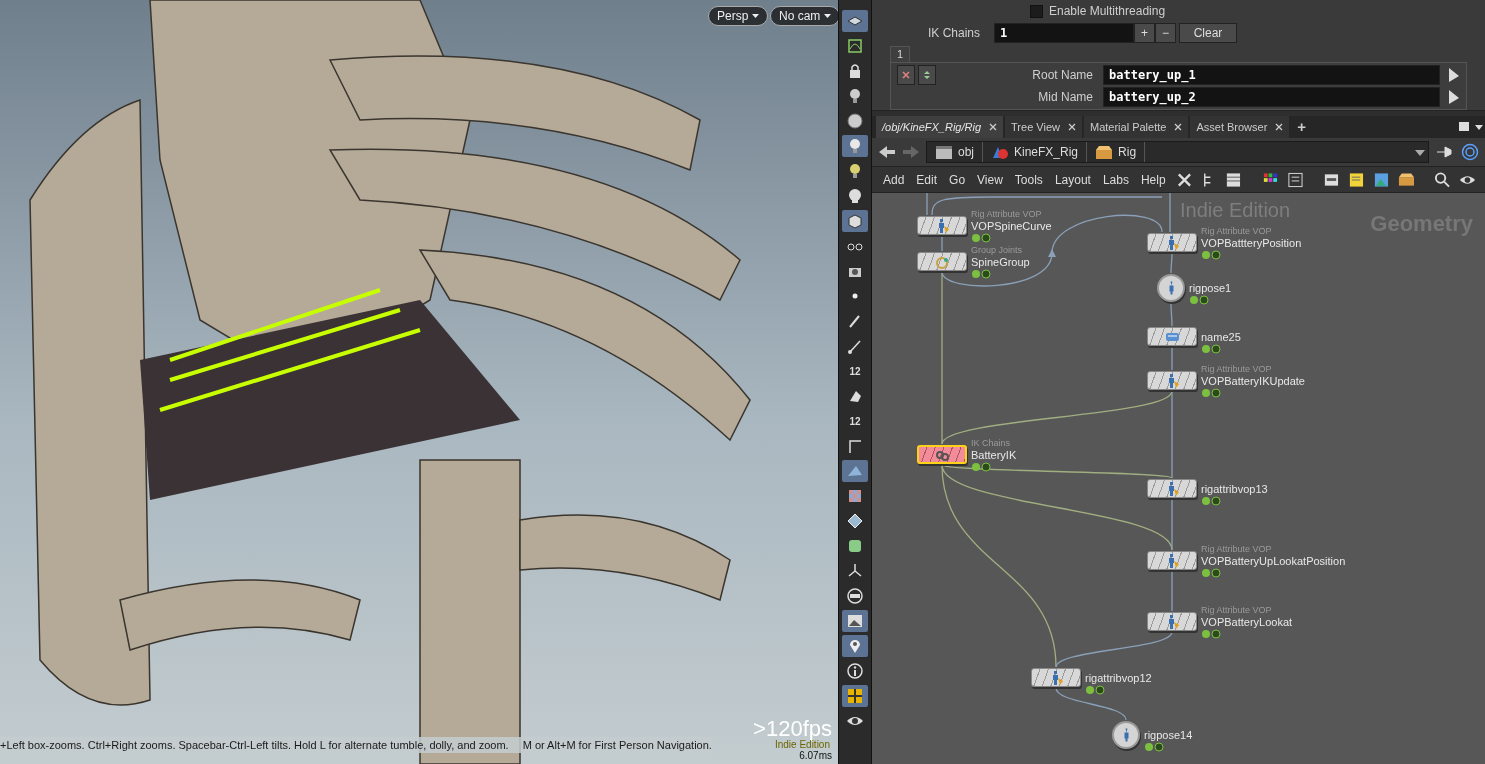 The width and height of the screenshot is (1485, 764). I want to click on pane-tab: Asset Browser, so click(1240, 127).